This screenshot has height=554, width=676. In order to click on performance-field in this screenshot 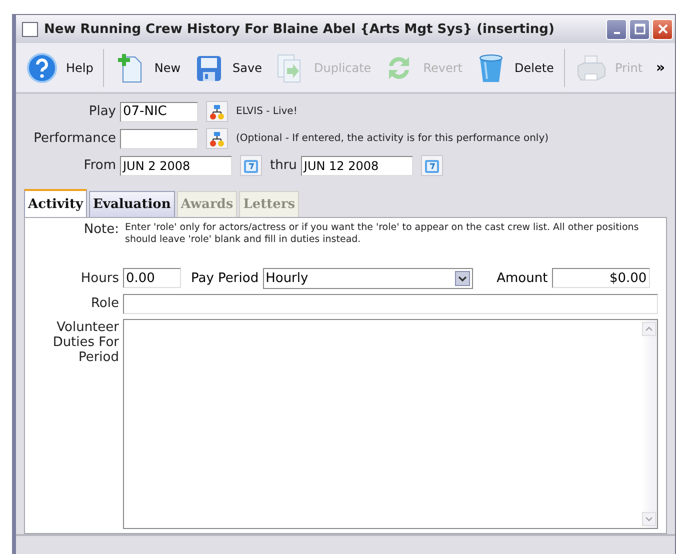, I will do `click(159, 138)`.